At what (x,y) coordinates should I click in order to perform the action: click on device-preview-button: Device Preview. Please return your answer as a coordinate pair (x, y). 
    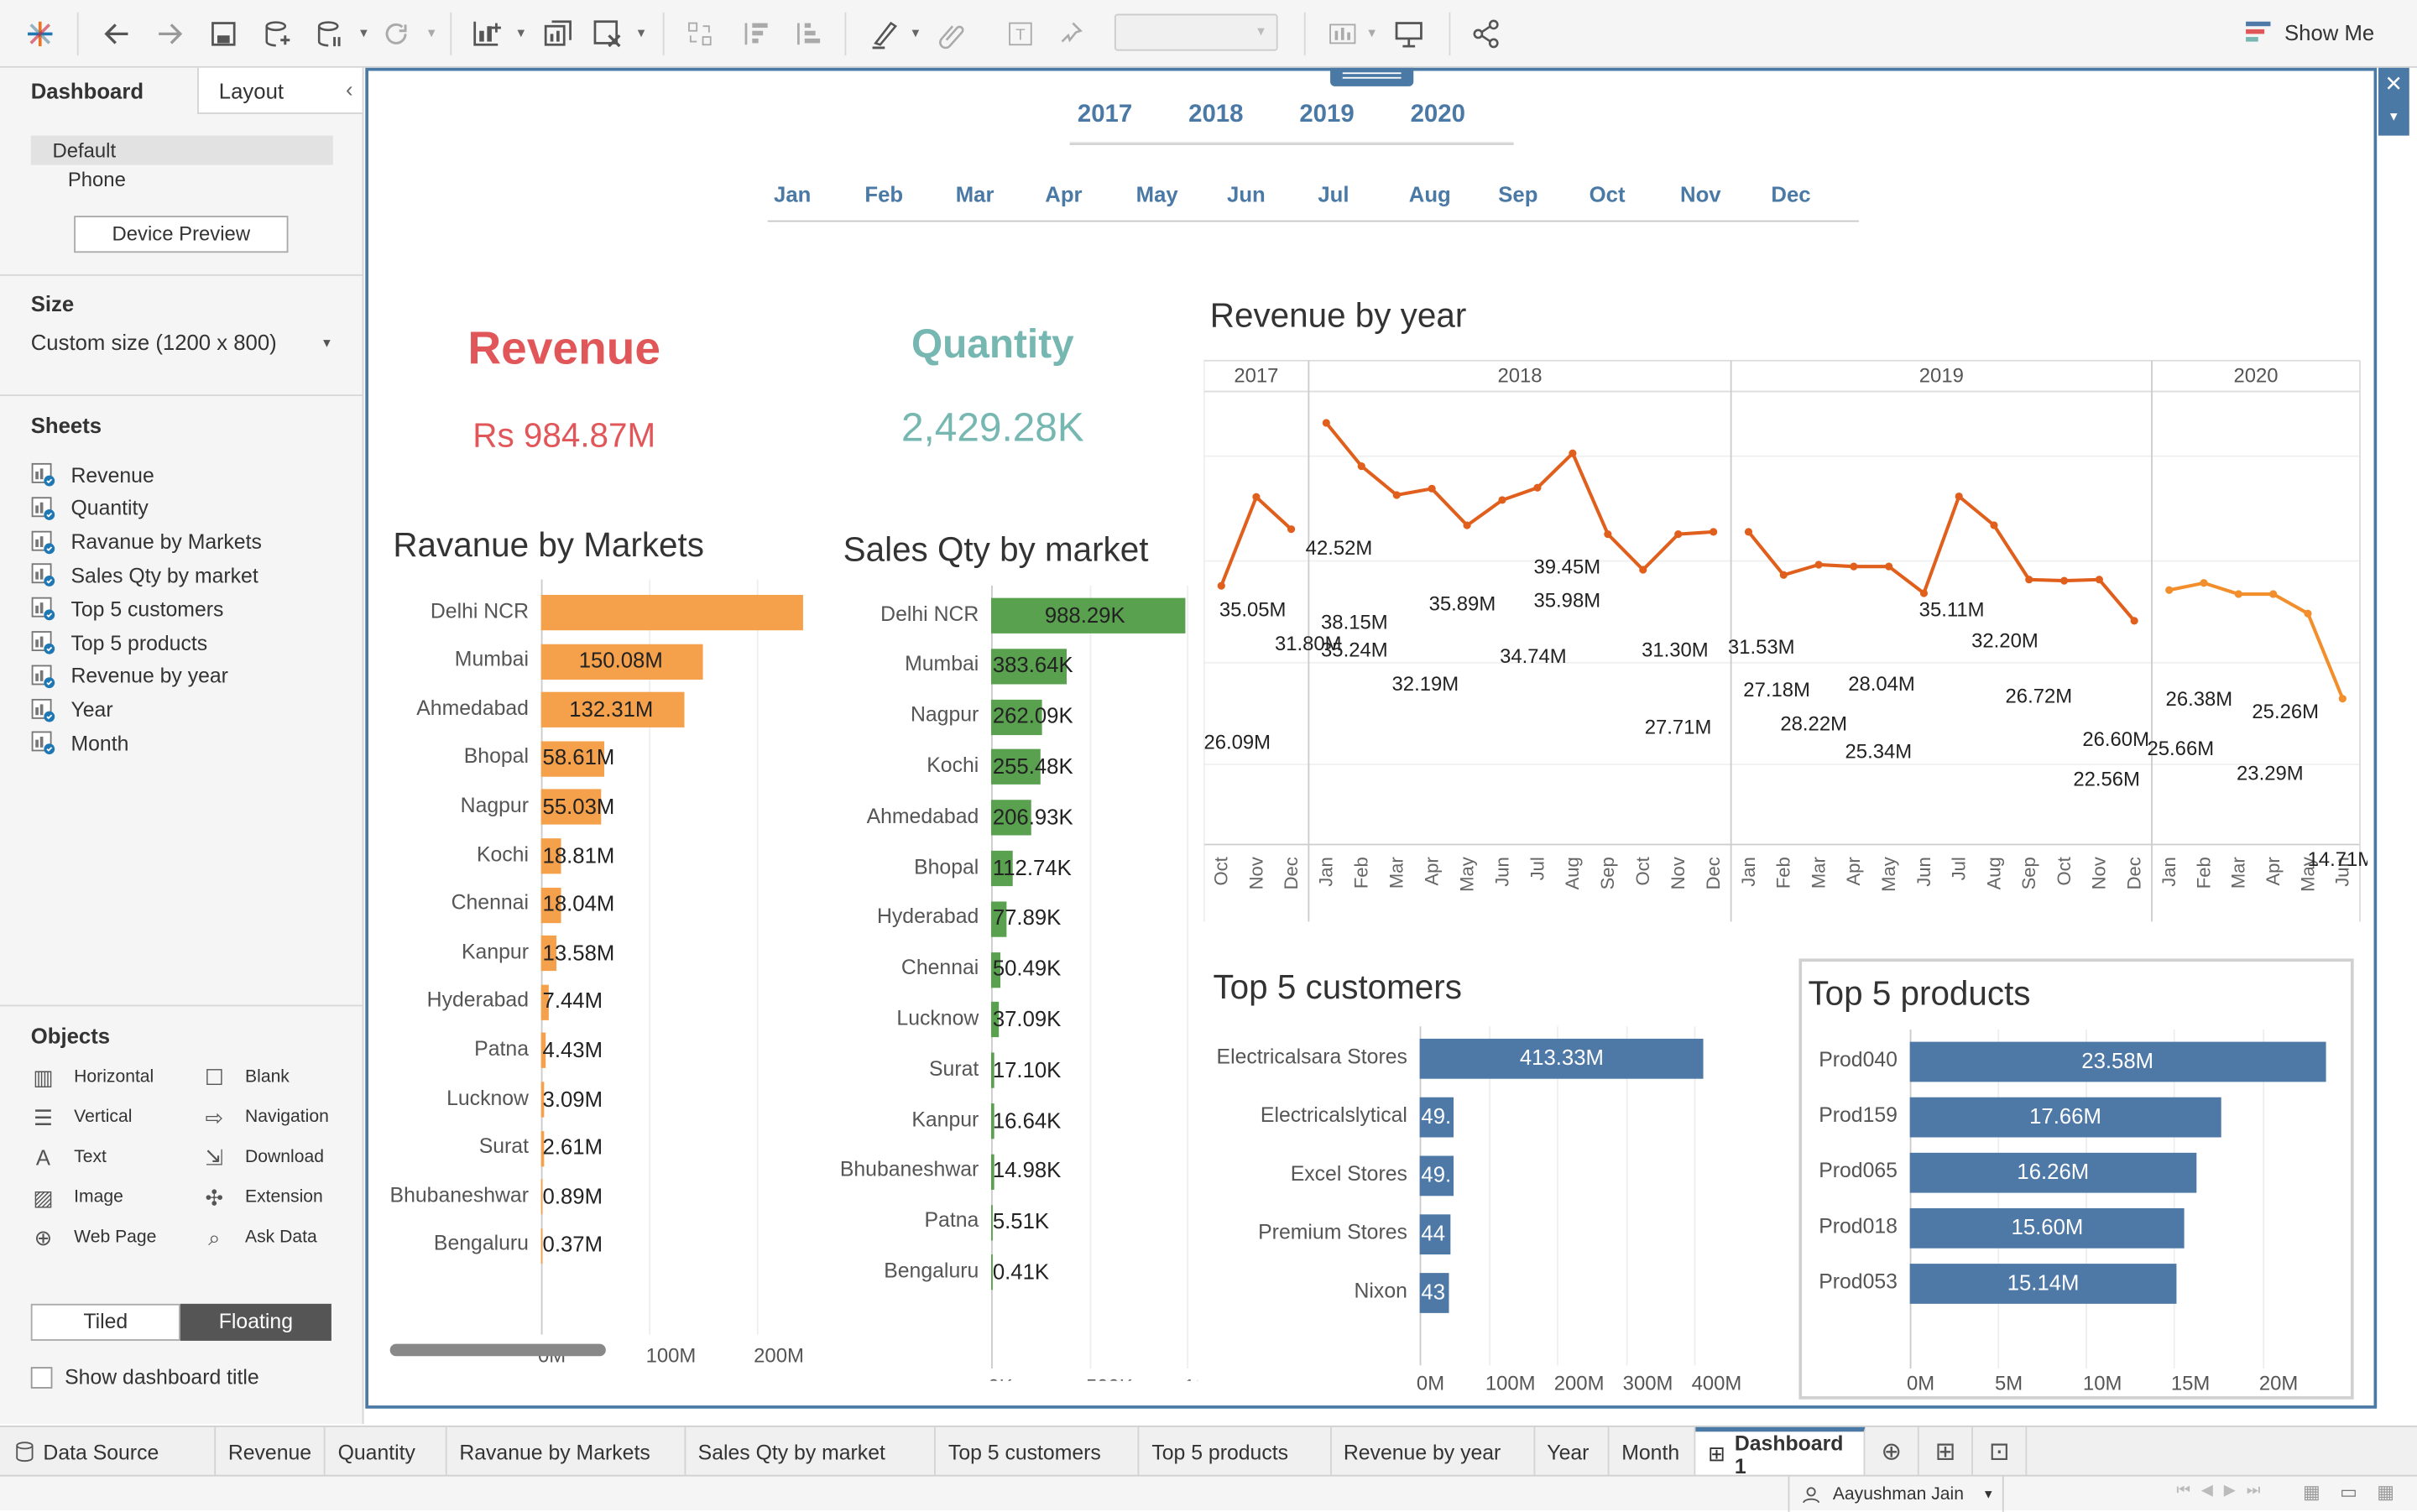
    Looking at the image, I should click on (181, 234).